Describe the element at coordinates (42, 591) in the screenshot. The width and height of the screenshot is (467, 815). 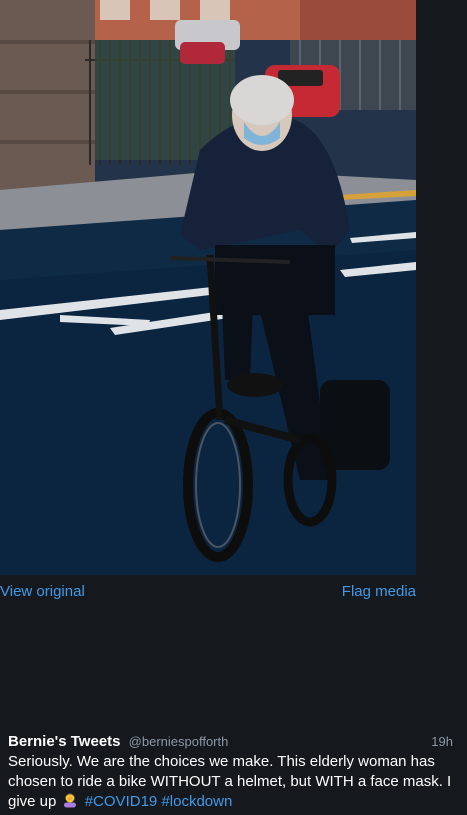
I see `view-original-link: View original` at that location.